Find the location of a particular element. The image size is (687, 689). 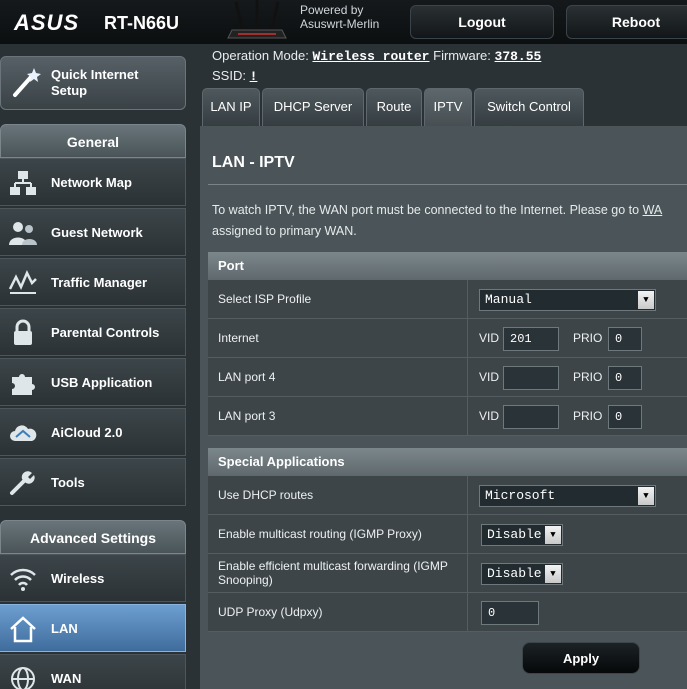

sidebar-item-label: Wireless is located at coordinates (78, 578).